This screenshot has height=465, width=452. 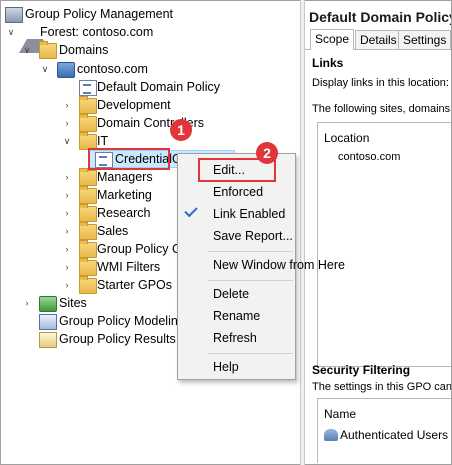 I want to click on domain-icon, so click(x=66, y=70).